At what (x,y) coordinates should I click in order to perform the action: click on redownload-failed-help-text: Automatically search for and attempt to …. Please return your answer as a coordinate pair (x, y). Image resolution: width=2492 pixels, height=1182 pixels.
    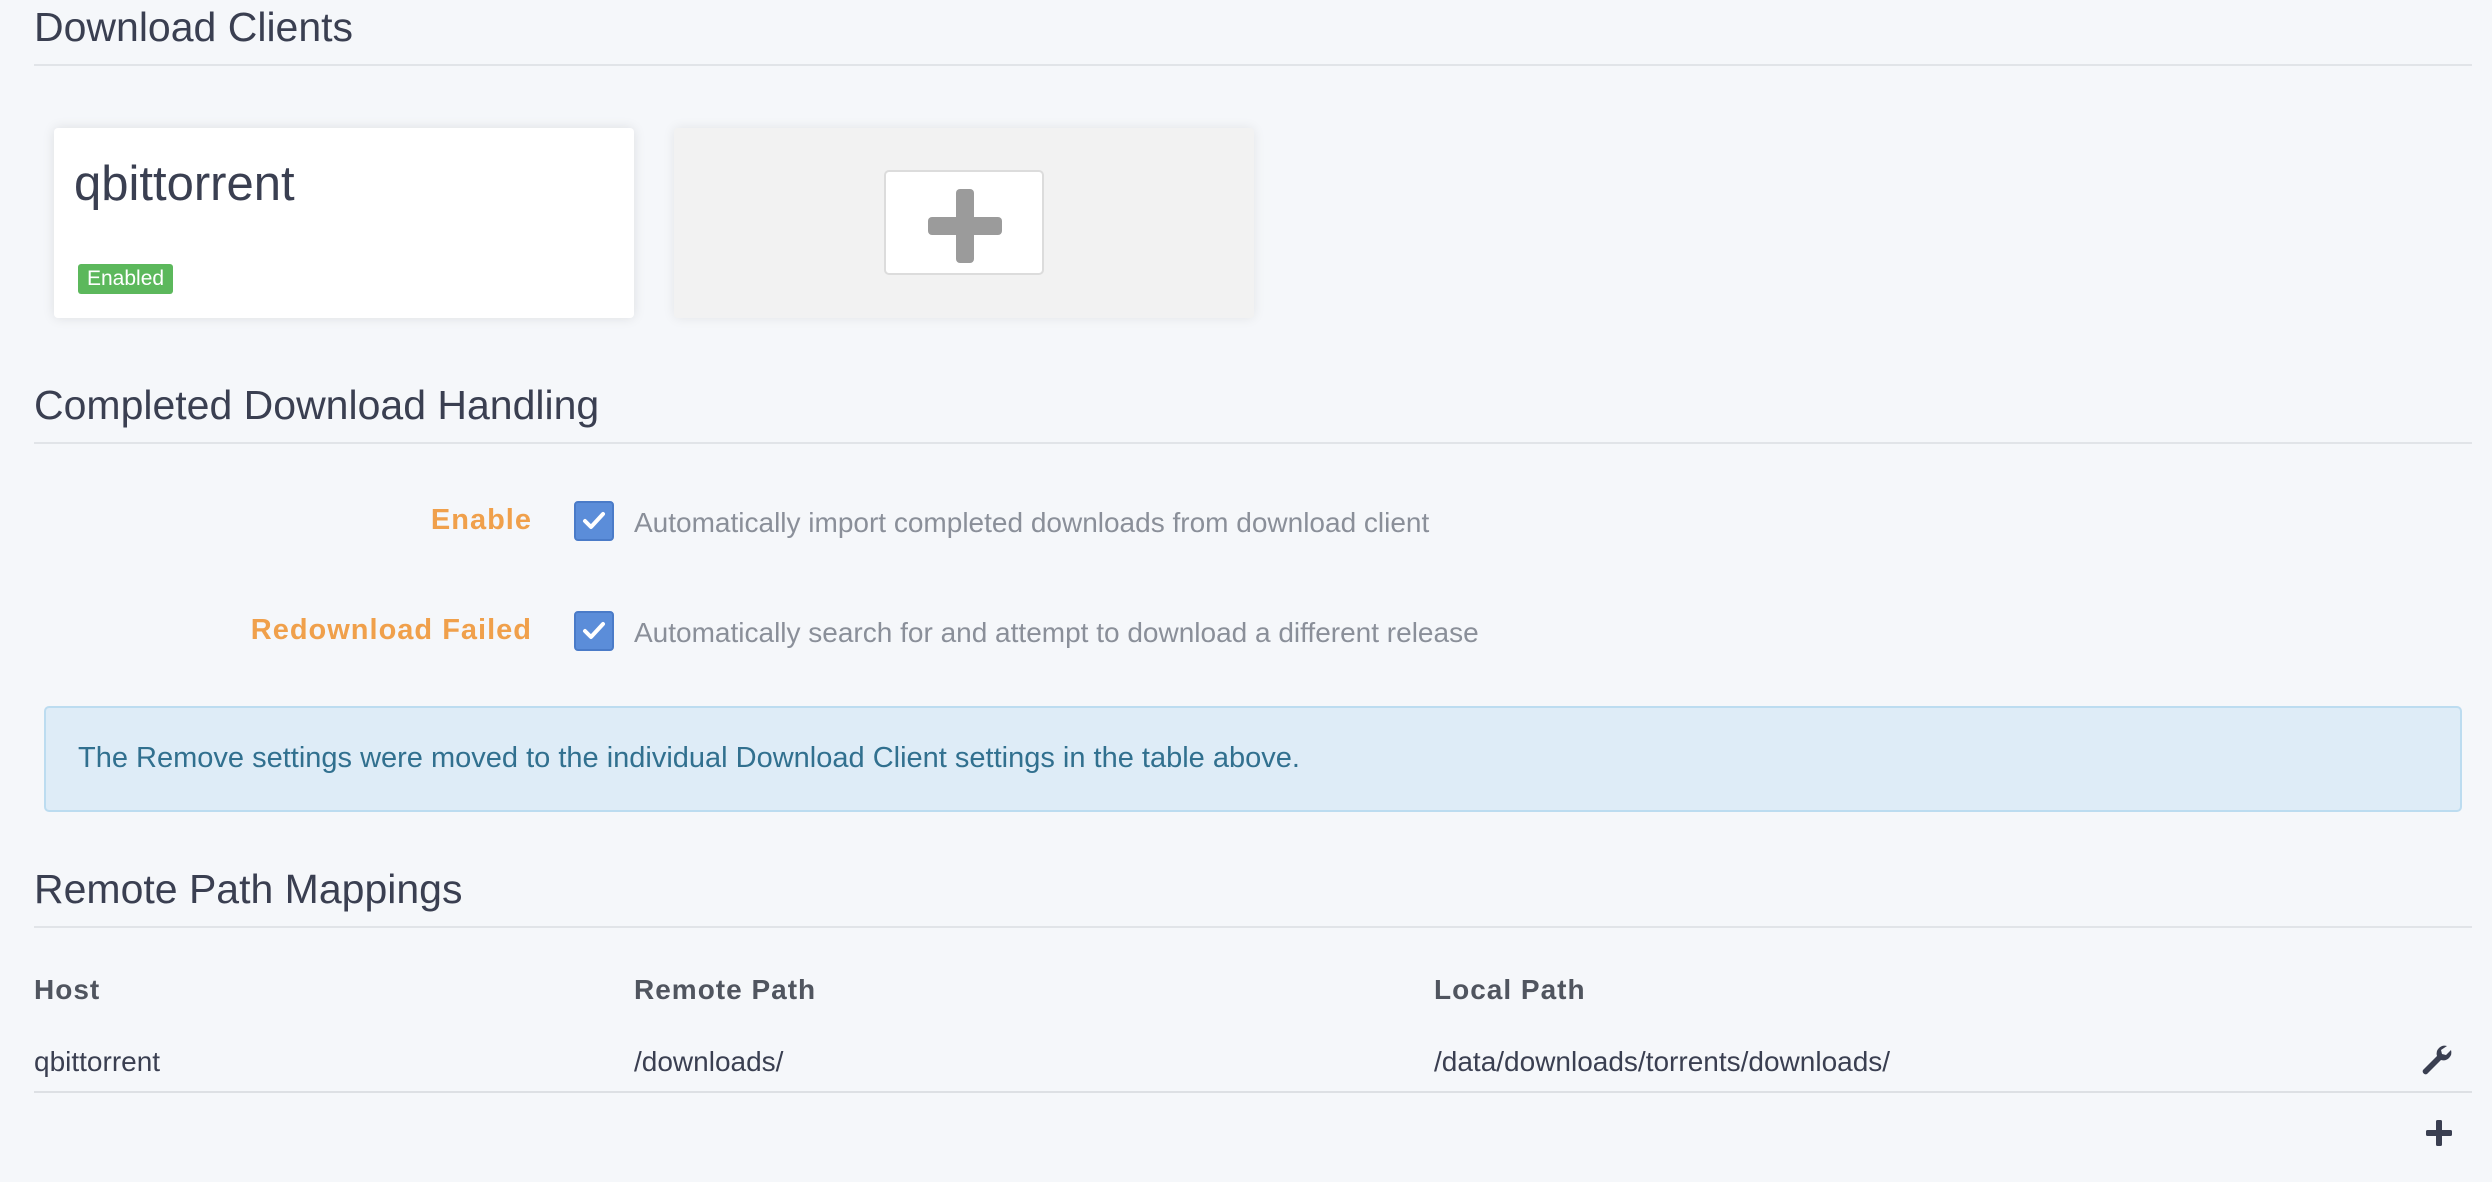
    Looking at the image, I should click on (1056, 632).